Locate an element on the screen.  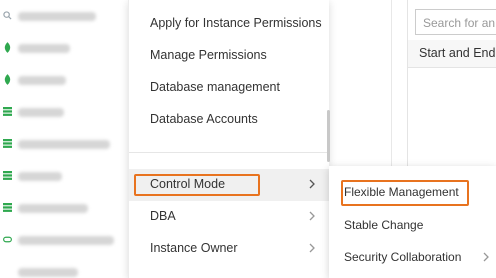
menu-divider is located at coordinates (229, 152).